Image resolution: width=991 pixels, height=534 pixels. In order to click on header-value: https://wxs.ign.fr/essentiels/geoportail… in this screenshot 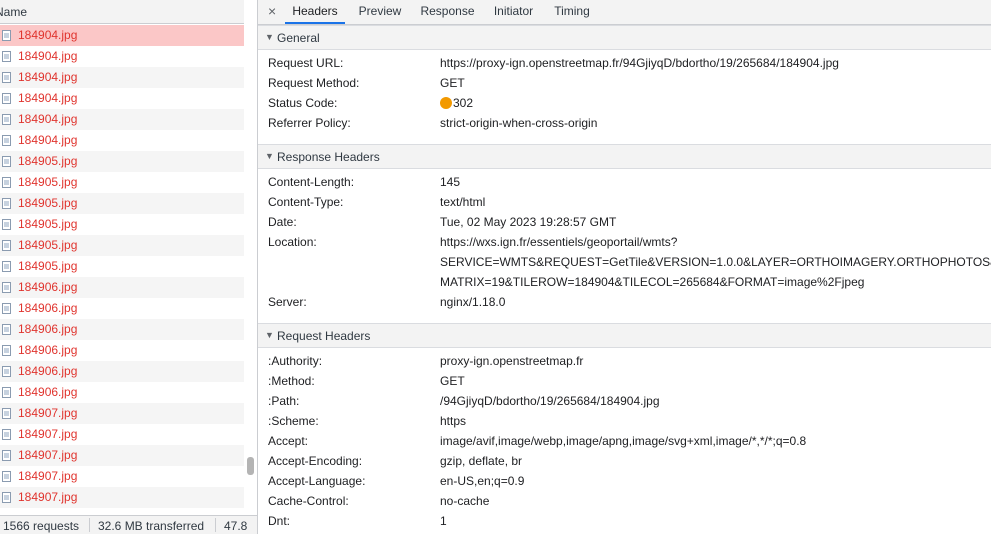, I will do `click(558, 242)`.